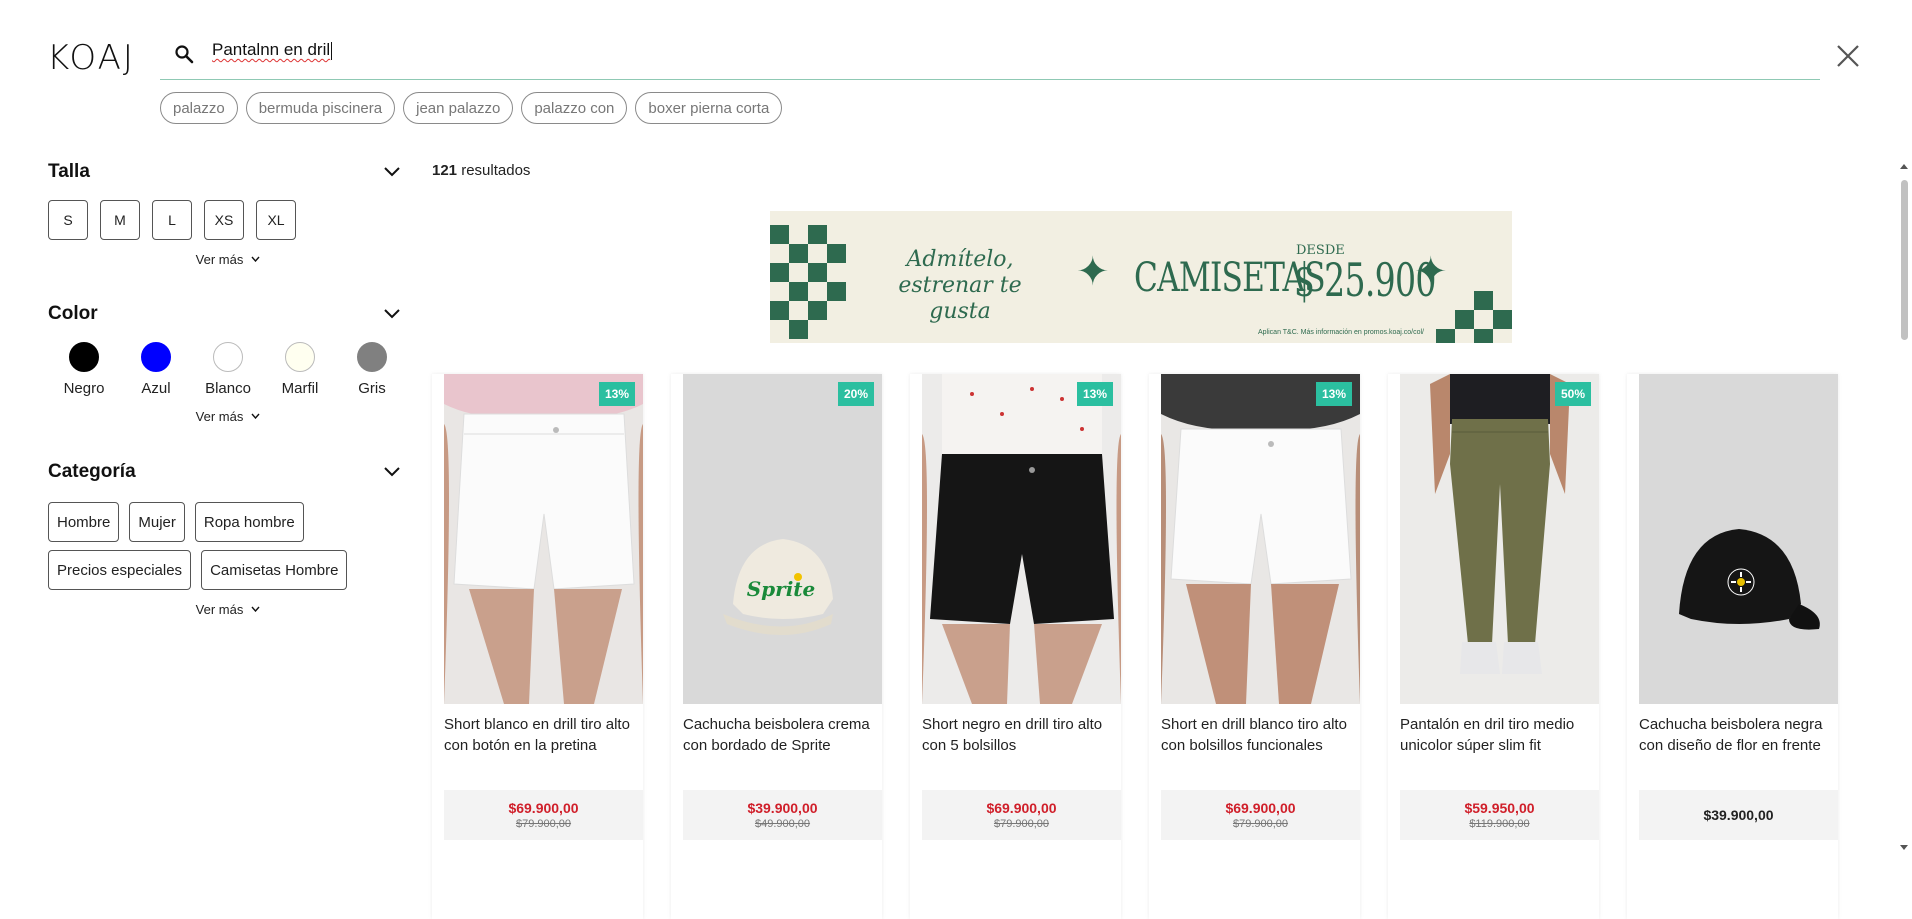 The width and height of the screenshot is (1912, 919). What do you see at coordinates (199, 108) in the screenshot?
I see `suggestion-chip: palazzo` at bounding box center [199, 108].